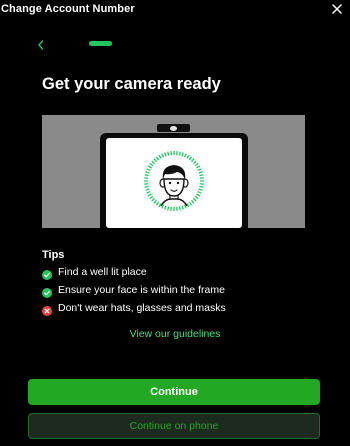 Image resolution: width=350 pixels, height=446 pixels. I want to click on webcam-icon, so click(173, 128).